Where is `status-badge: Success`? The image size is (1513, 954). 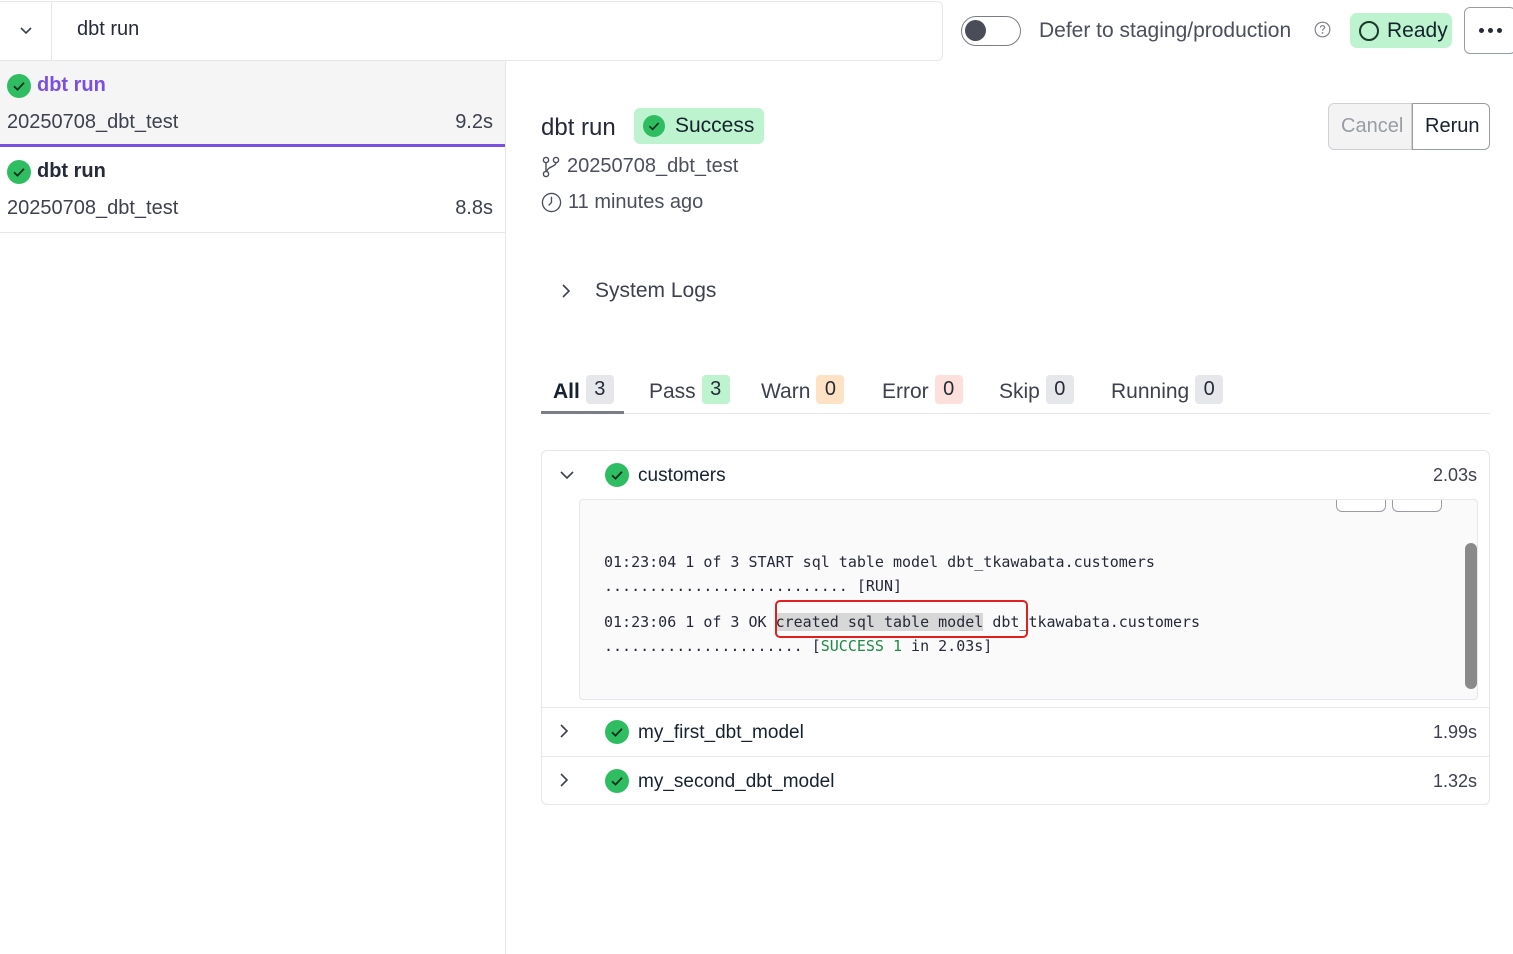 status-badge: Success is located at coordinates (699, 126).